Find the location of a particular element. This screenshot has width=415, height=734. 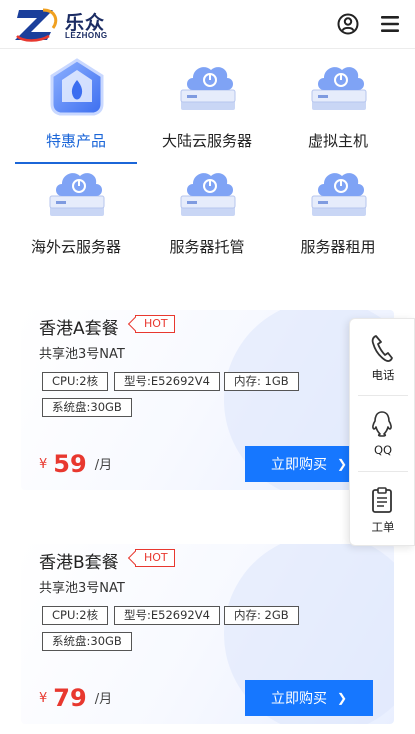

category-label: 大陆云服务器 is located at coordinates (206, 141).